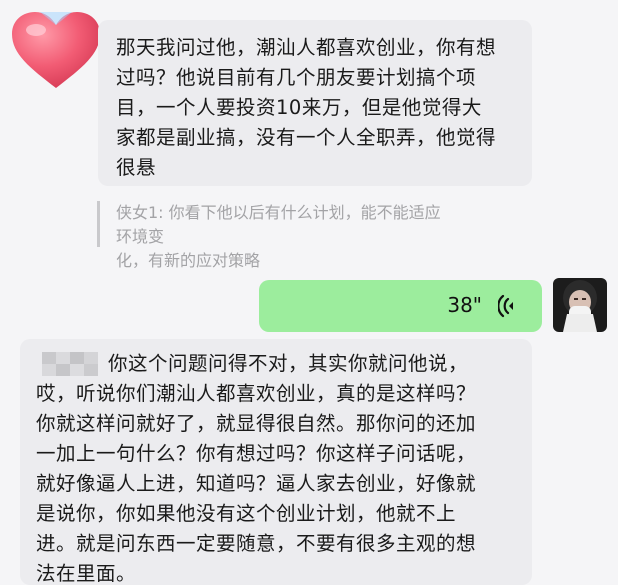 This screenshot has width=618, height=585. Describe the element at coordinates (508, 306) in the screenshot. I see `voice-wave-icon` at that location.